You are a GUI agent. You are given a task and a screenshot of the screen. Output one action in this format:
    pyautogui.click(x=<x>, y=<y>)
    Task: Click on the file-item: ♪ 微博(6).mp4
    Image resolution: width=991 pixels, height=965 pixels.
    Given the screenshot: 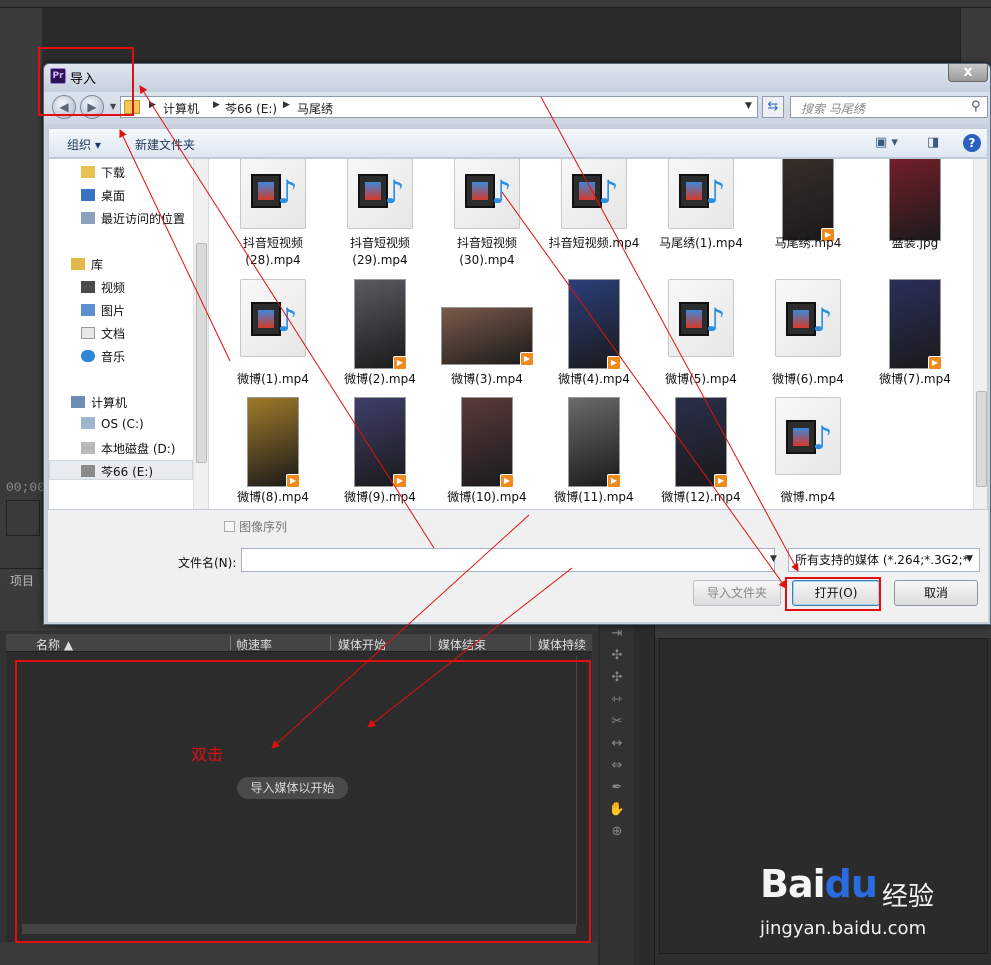 What is the action you would take?
    pyautogui.click(x=808, y=334)
    